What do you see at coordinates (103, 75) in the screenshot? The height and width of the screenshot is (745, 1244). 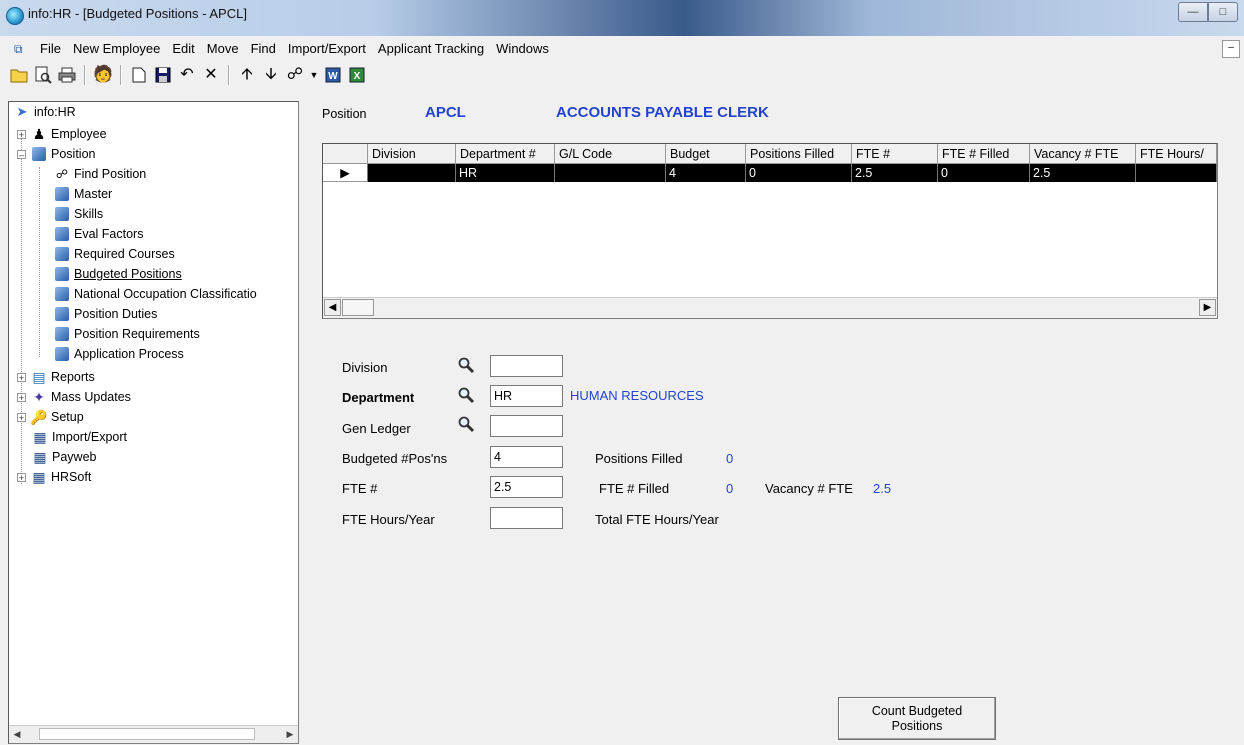 I see `run-person-icon: 🧑` at bounding box center [103, 75].